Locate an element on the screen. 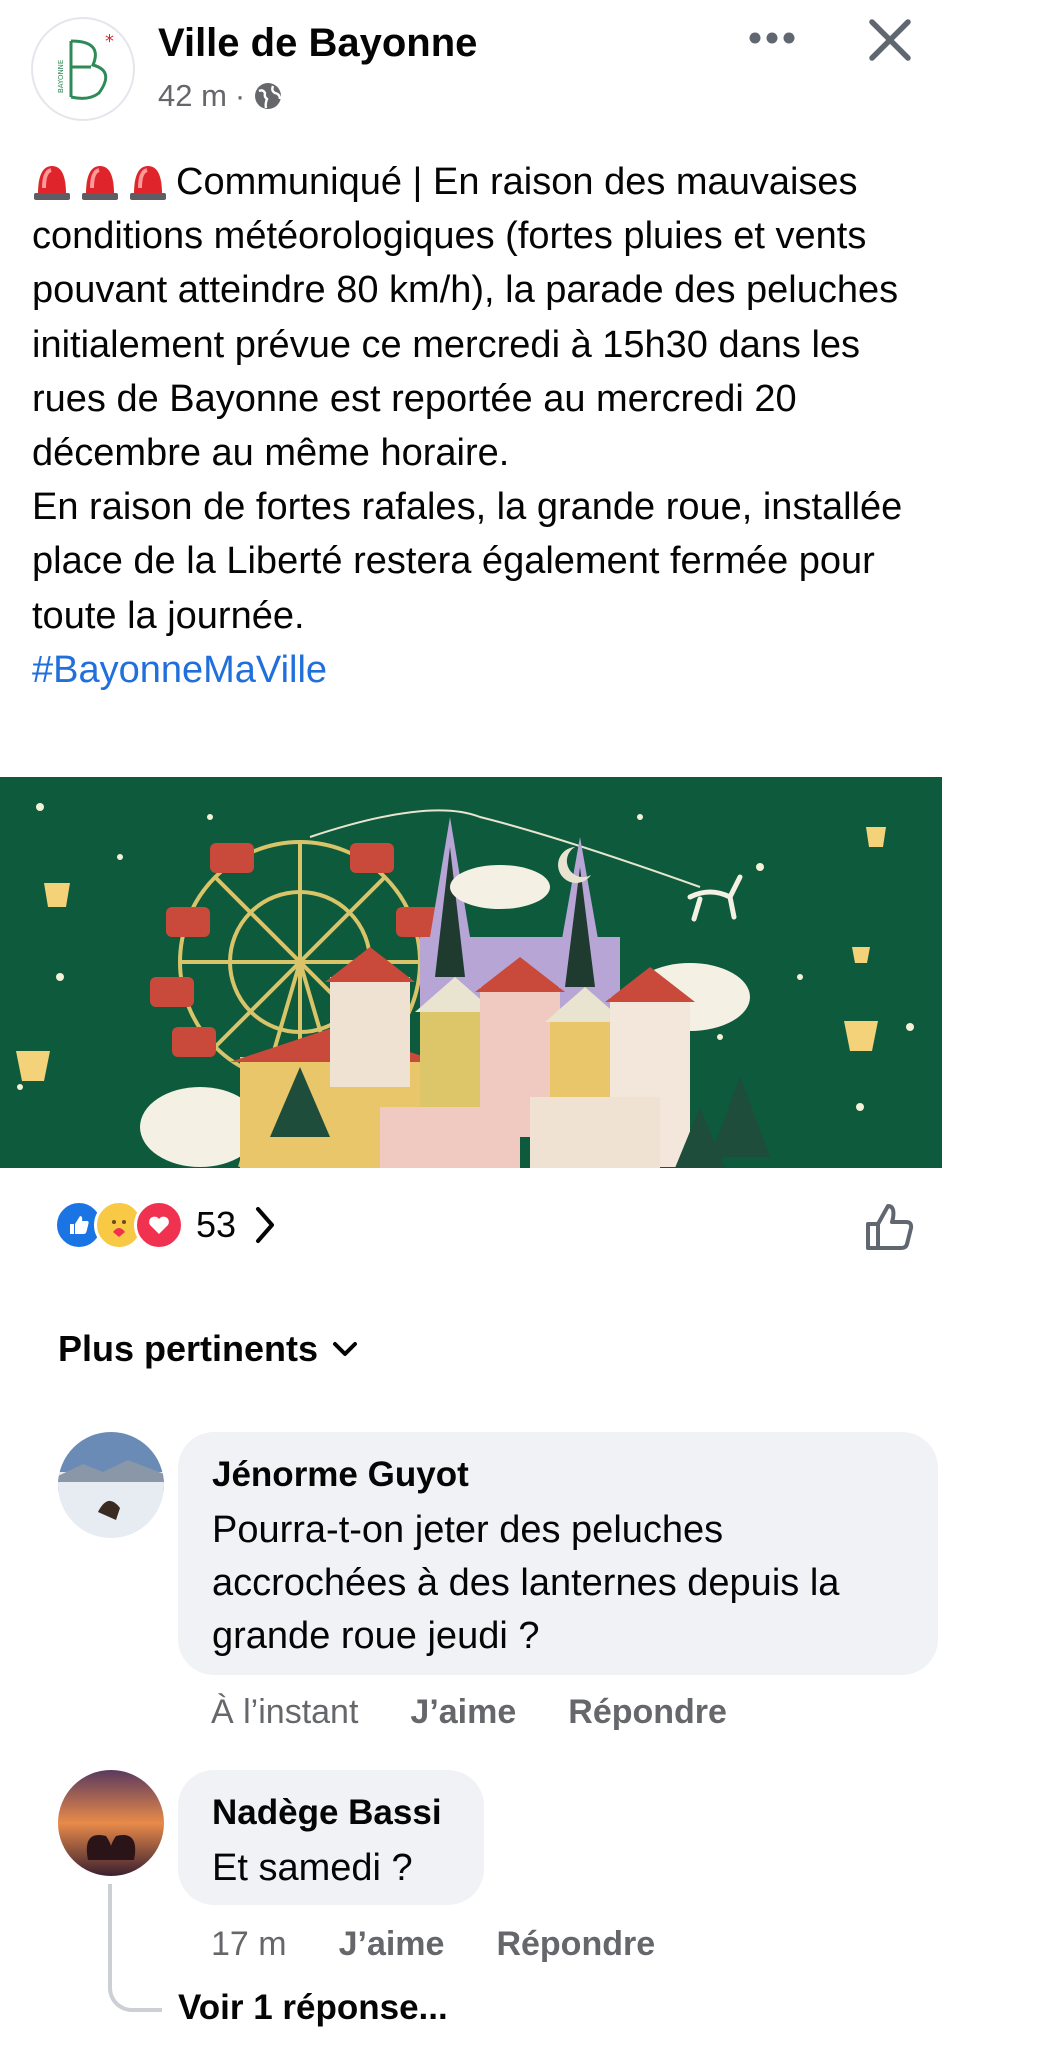 This screenshot has height=2048, width=1039. reply-thread-line is located at coordinates (135, 1948).